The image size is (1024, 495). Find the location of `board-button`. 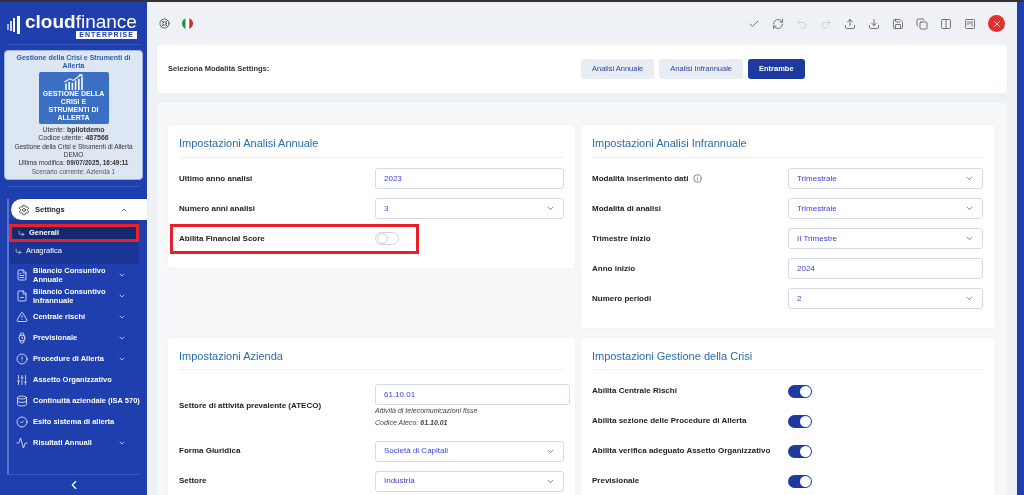

board-button is located at coordinates (970, 23).